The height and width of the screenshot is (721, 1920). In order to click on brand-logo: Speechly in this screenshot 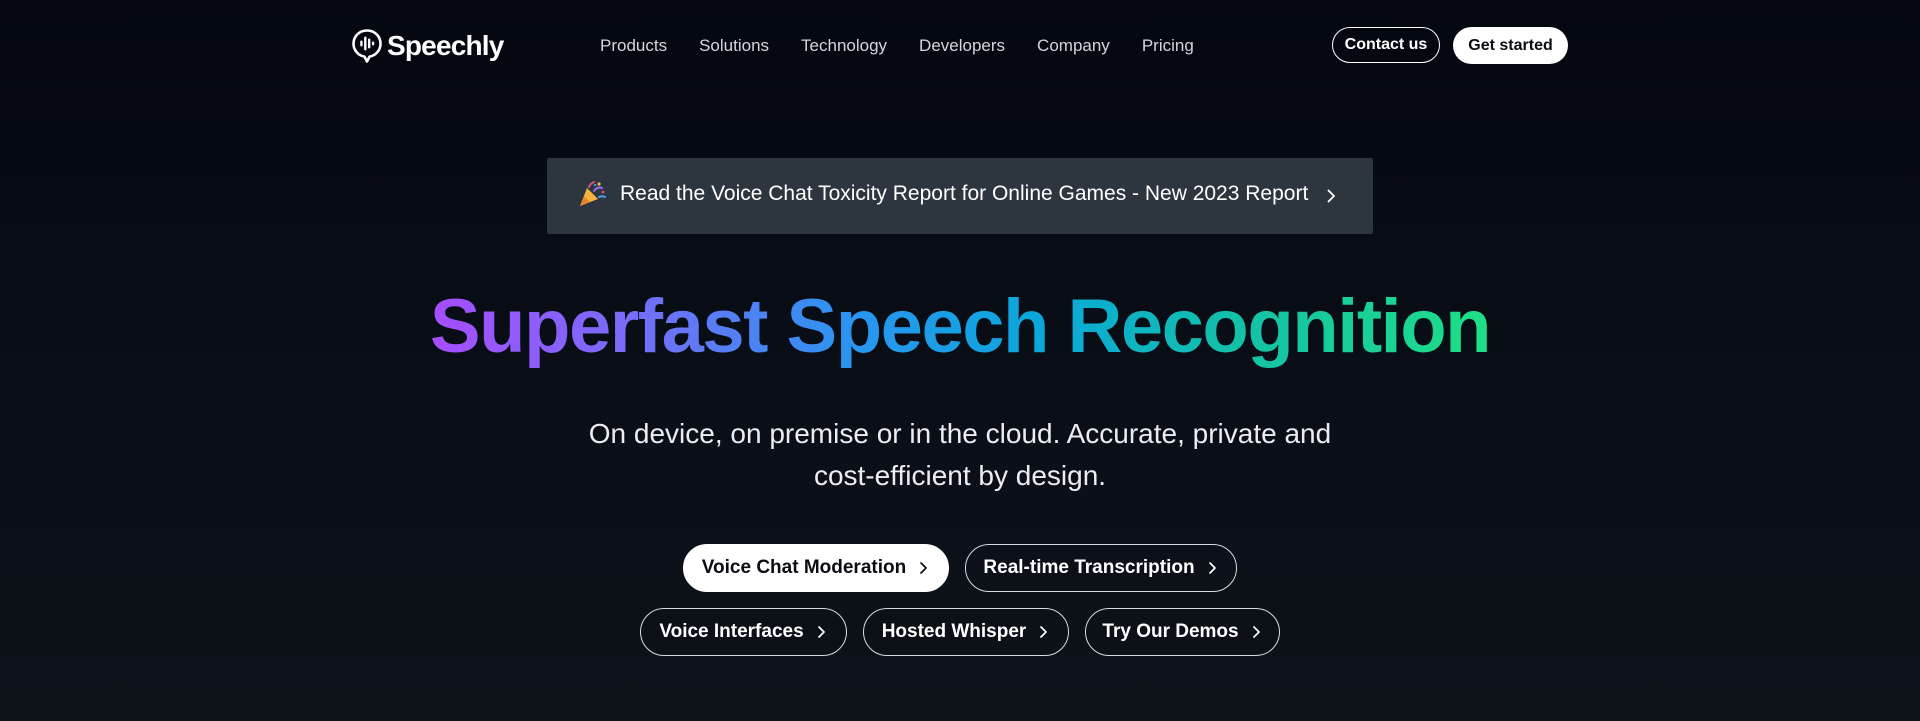, I will do `click(428, 46)`.